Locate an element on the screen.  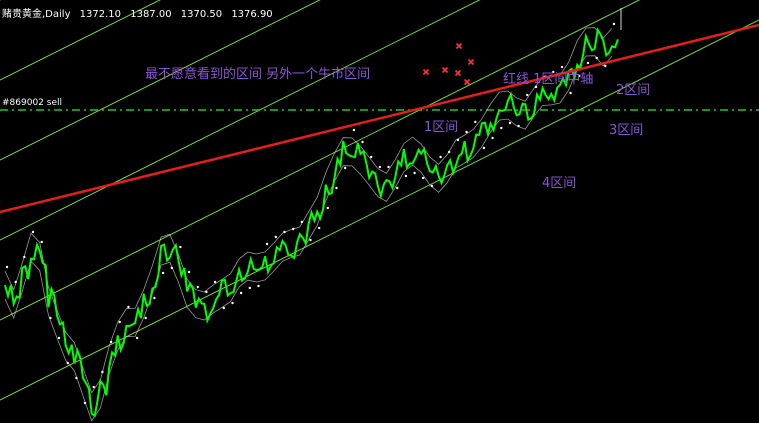
zone-2-label: 2区间 is located at coordinates (633, 90).